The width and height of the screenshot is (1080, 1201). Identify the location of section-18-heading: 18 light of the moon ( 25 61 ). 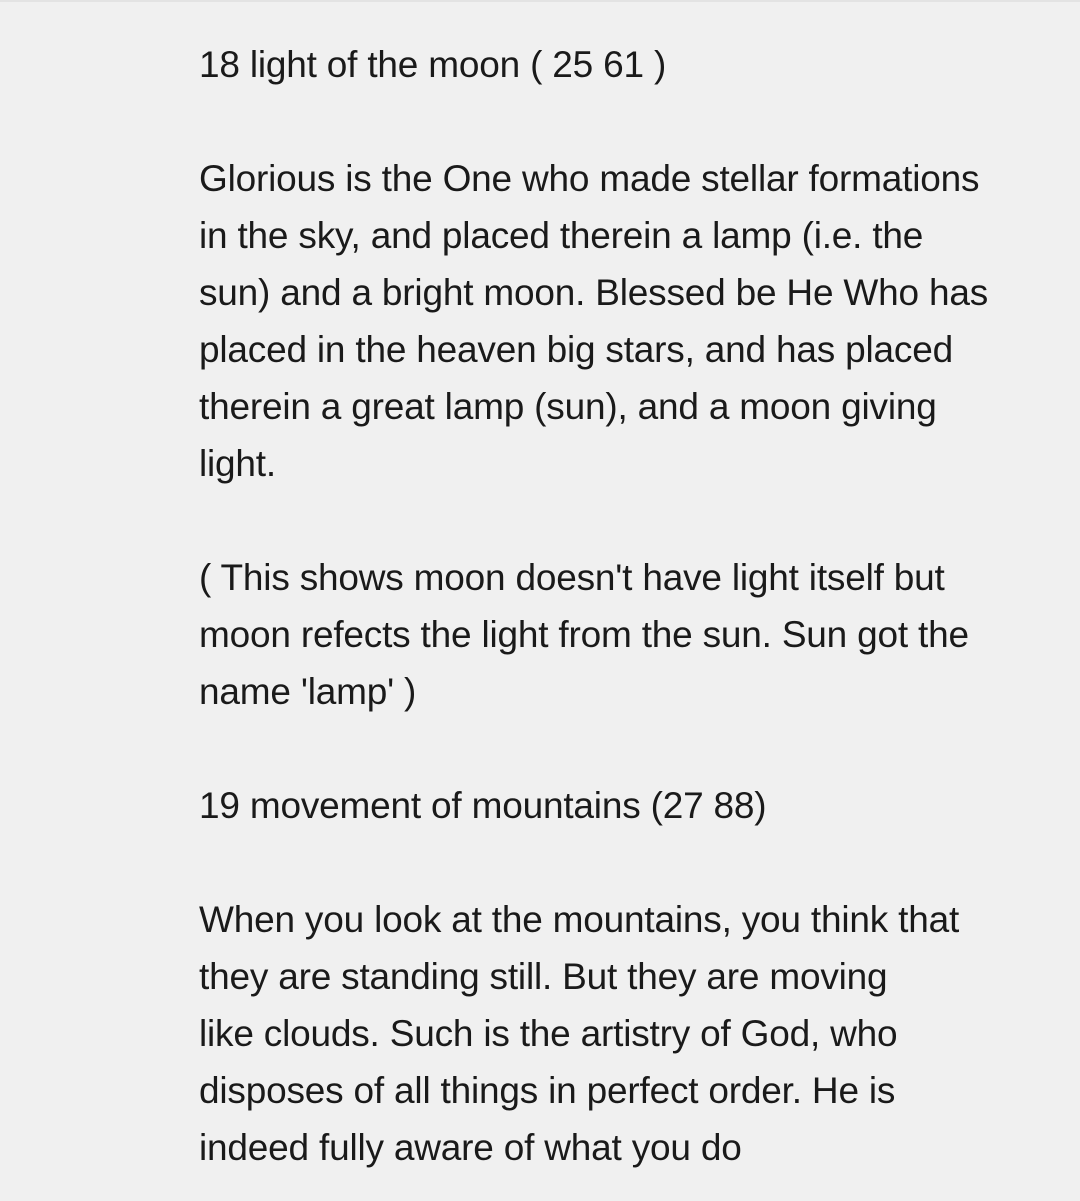
(433, 64).